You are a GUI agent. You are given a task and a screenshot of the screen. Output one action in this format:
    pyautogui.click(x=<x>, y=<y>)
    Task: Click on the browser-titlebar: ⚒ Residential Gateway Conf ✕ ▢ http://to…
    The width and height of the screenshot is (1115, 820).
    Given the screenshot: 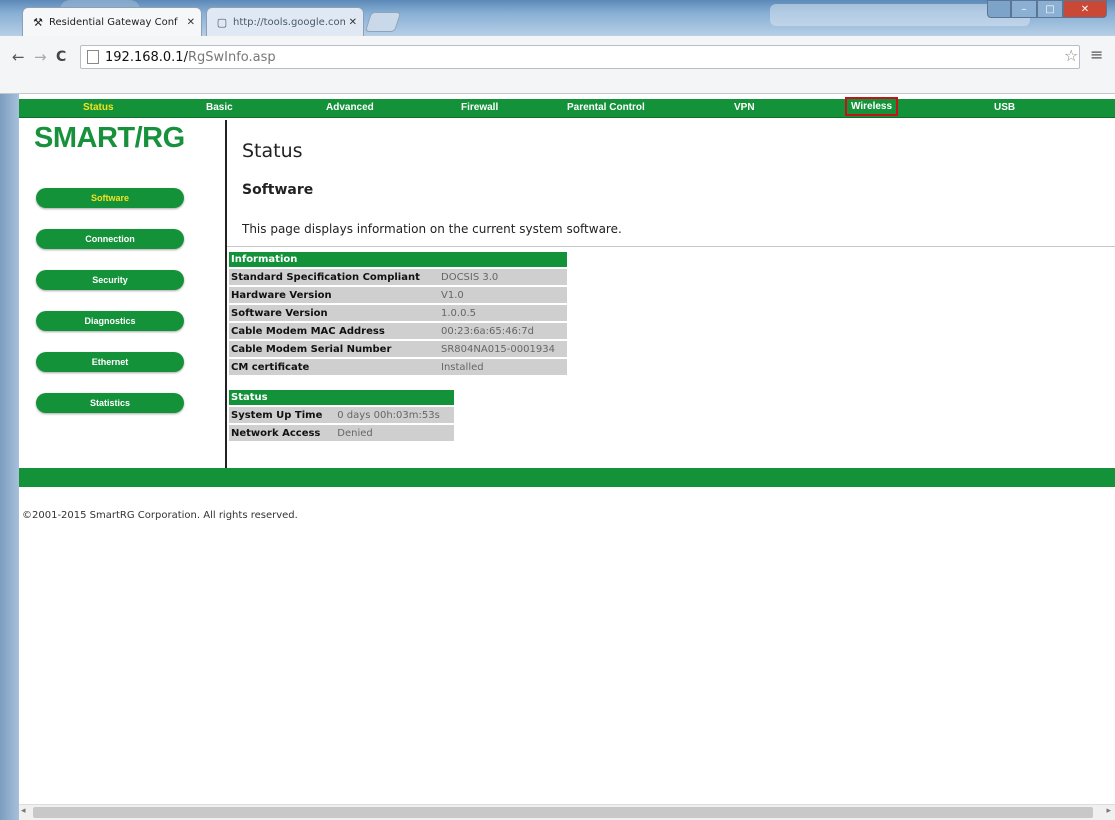 What is the action you would take?
    pyautogui.click(x=557, y=18)
    